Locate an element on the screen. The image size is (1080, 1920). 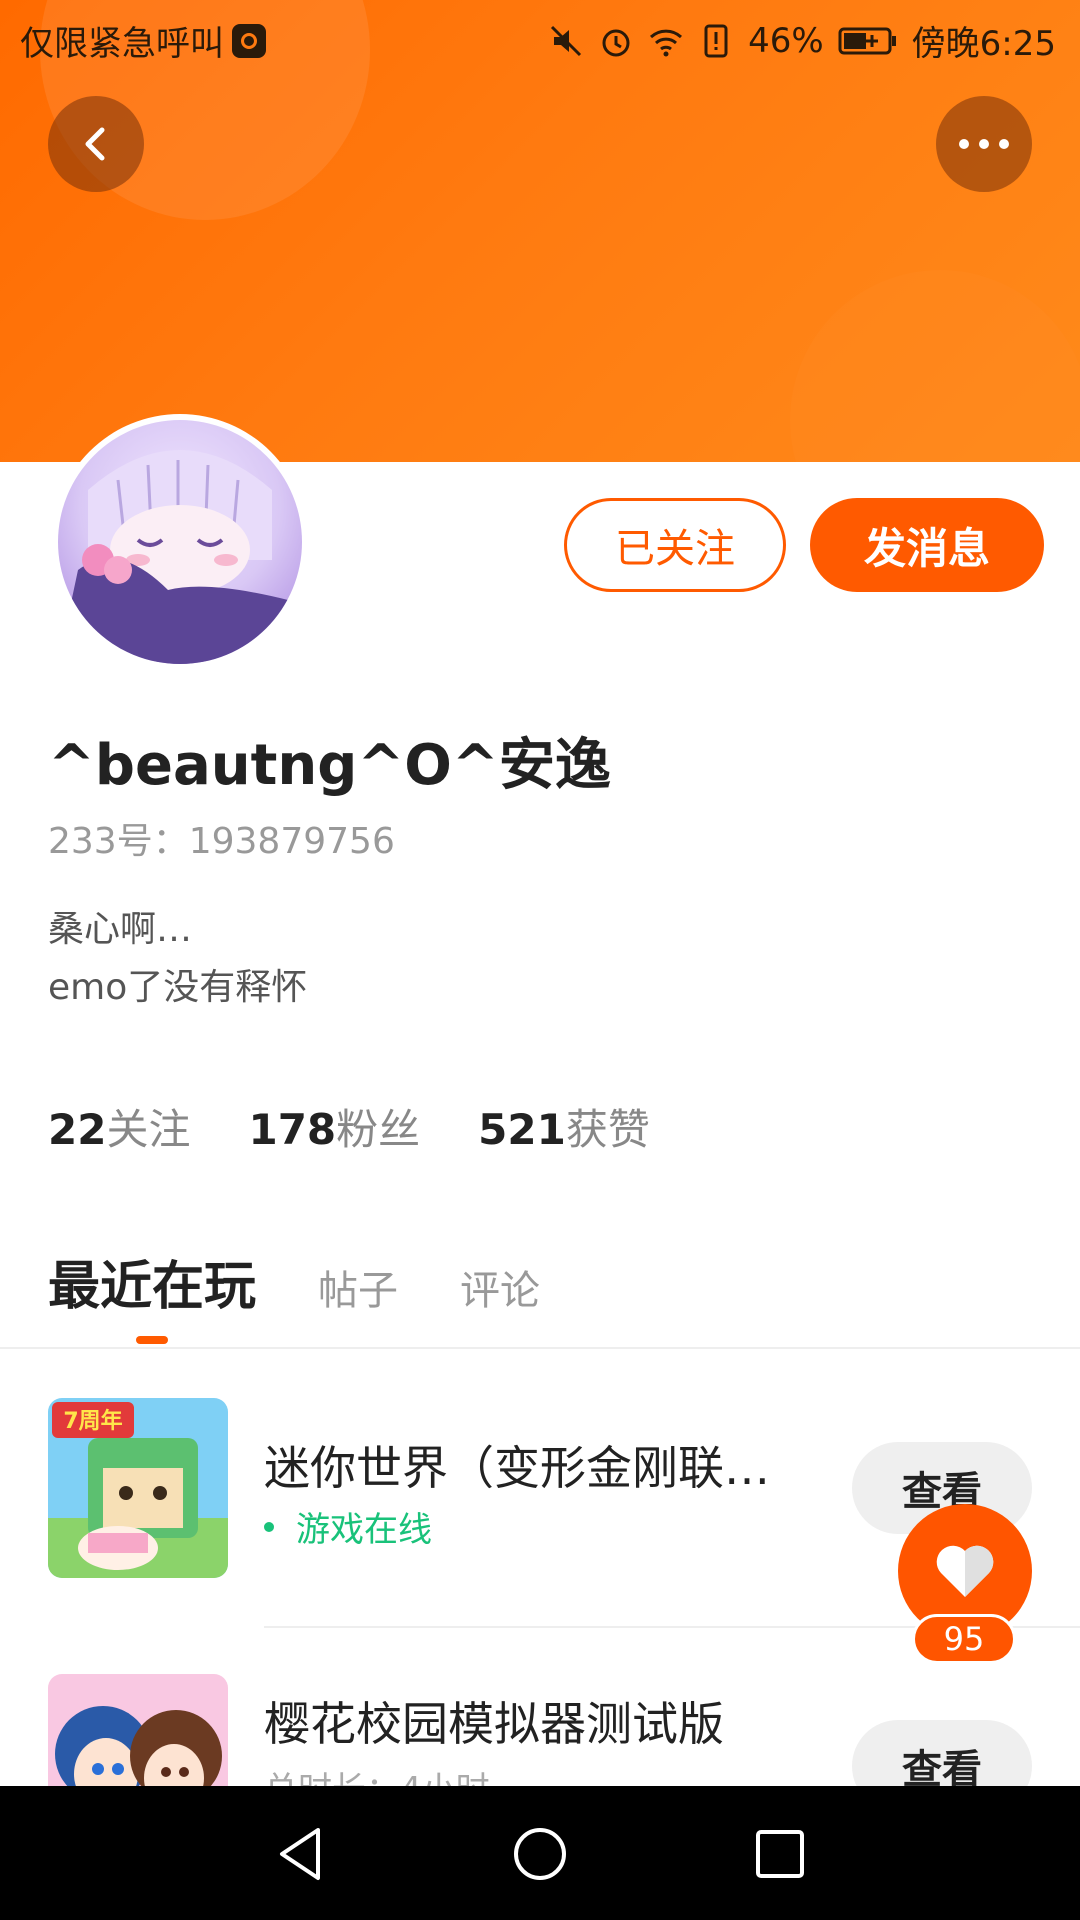
status-right: 46% 傍晚6:25 is located at coordinates (802, 40).